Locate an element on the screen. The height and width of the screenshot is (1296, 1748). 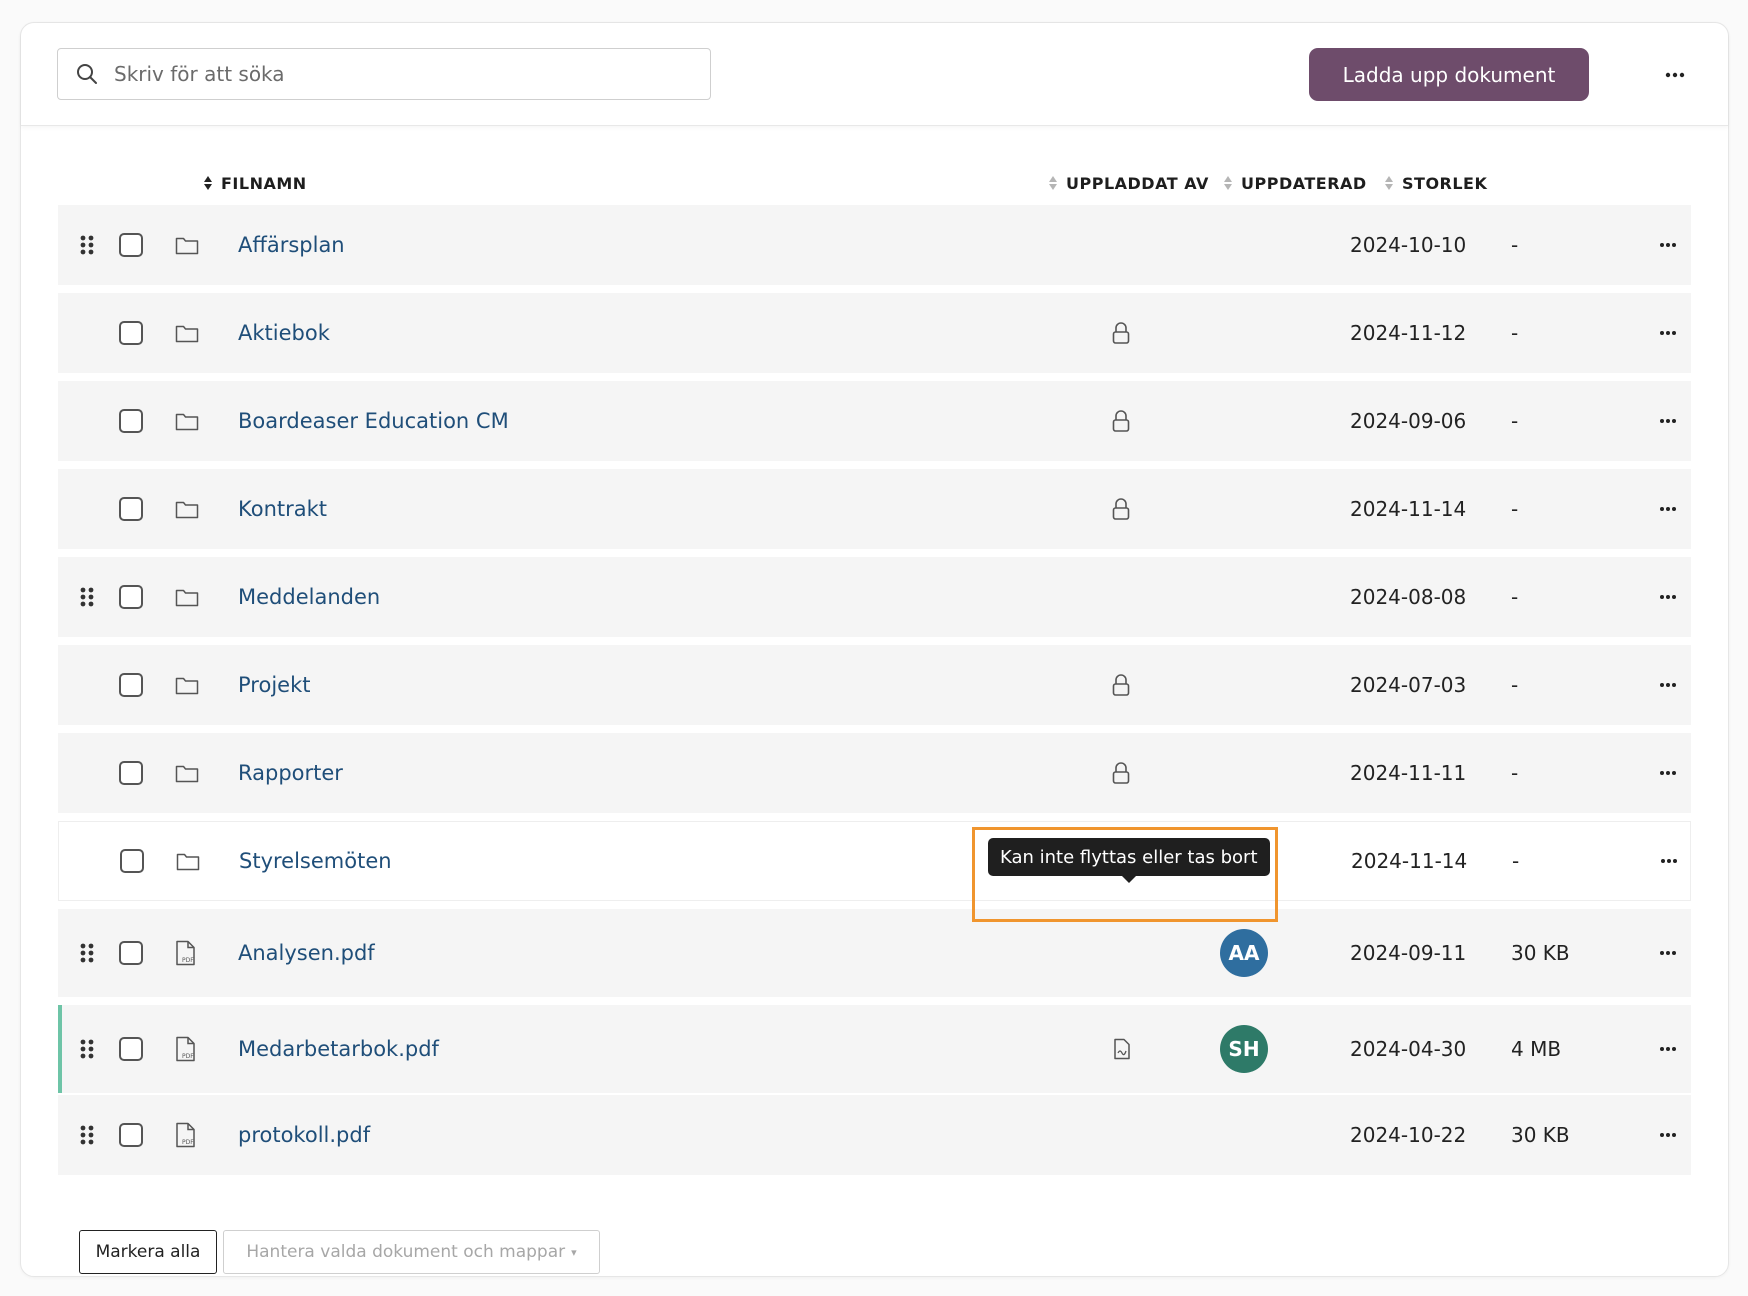
column-size: STORLEK is located at coordinates (1435, 183).